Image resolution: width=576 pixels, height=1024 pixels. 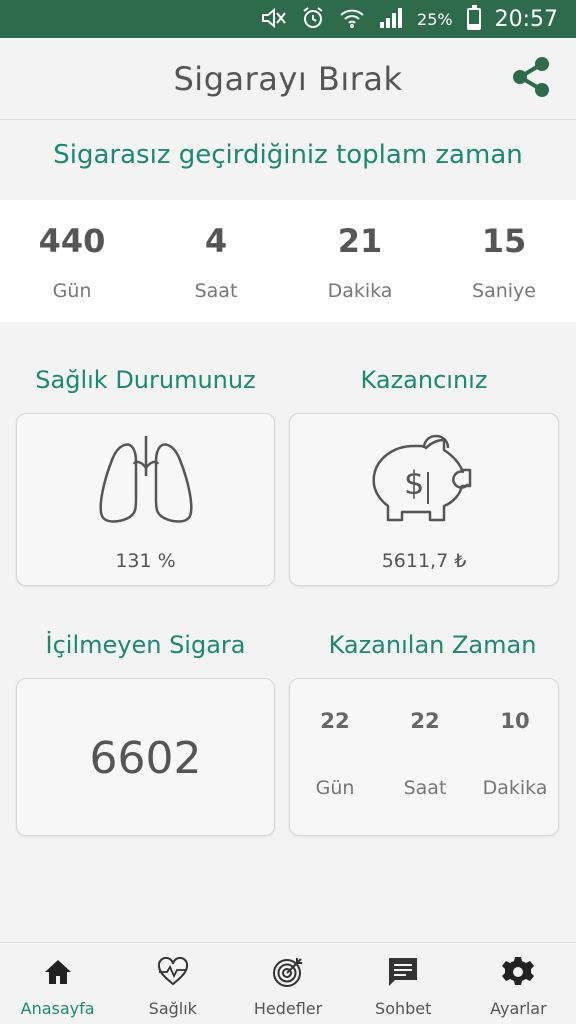 I want to click on gained-label: Gün, so click(x=335, y=788).